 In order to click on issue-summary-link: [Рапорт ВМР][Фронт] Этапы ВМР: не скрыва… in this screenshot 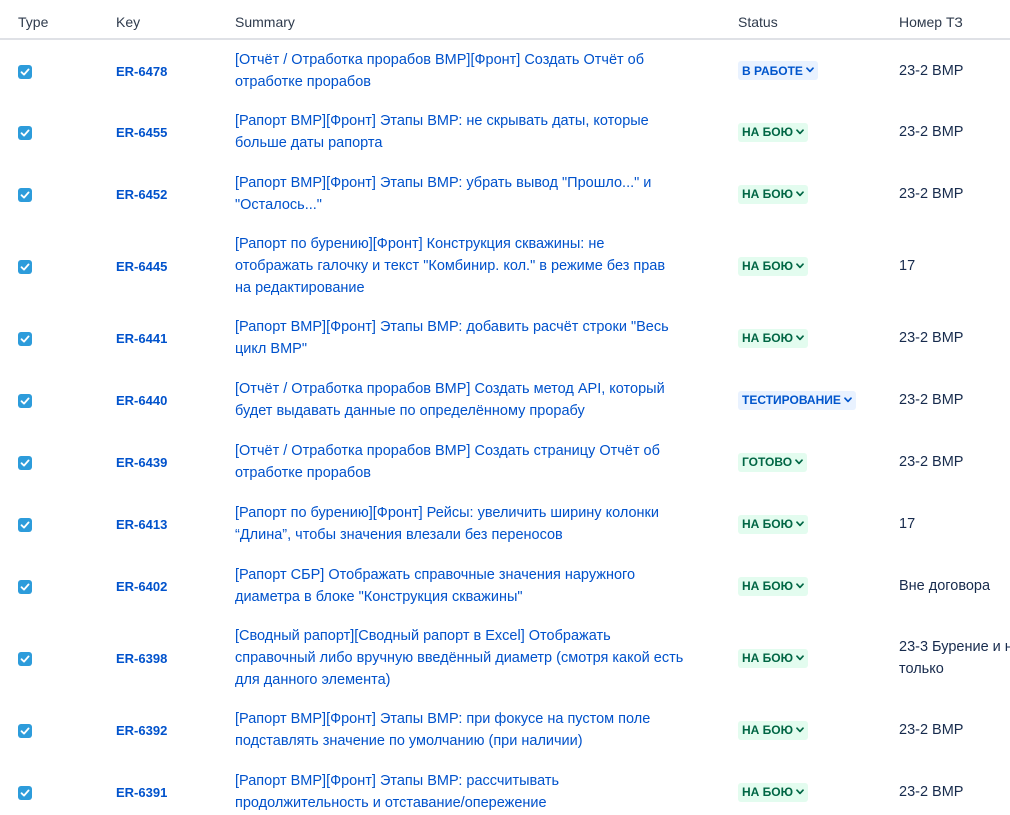, I will do `click(483, 132)`.